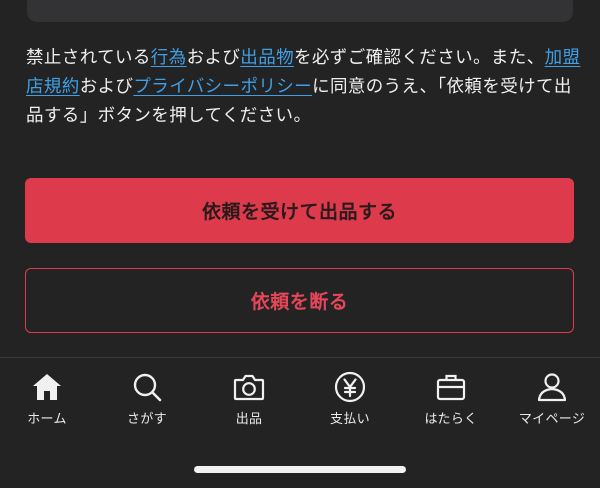 The width and height of the screenshot is (600, 488). I want to click on tab-search-label: さがす, so click(147, 419).